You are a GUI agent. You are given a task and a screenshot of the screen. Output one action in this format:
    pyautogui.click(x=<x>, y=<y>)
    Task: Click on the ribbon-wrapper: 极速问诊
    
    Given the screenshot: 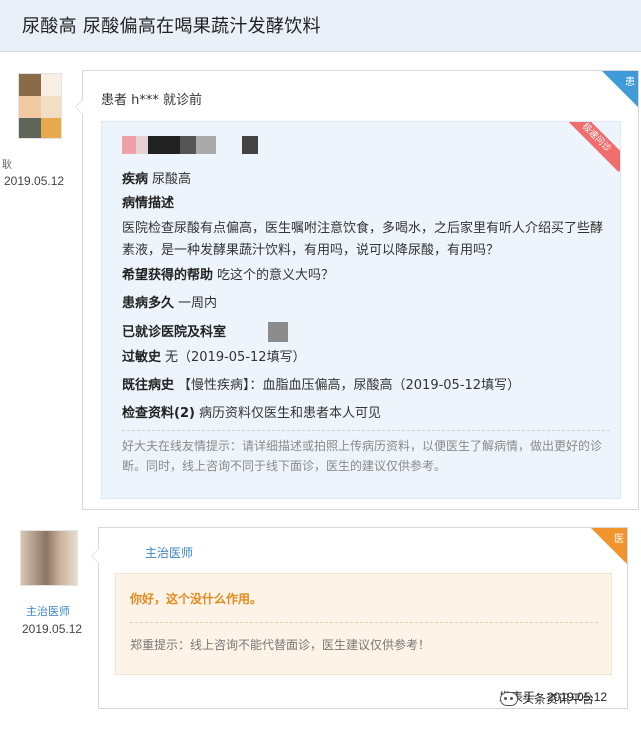 What is the action you would take?
    pyautogui.click(x=594, y=148)
    